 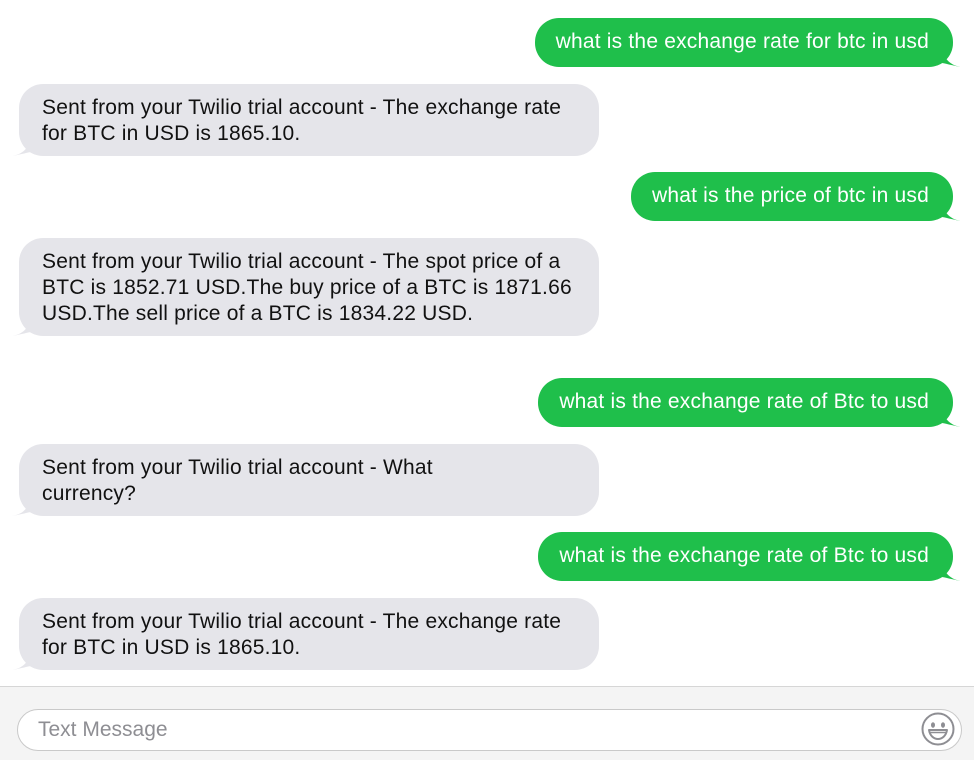 I want to click on message-text: what is the exchange rate for btc in usd, so click(x=742, y=41).